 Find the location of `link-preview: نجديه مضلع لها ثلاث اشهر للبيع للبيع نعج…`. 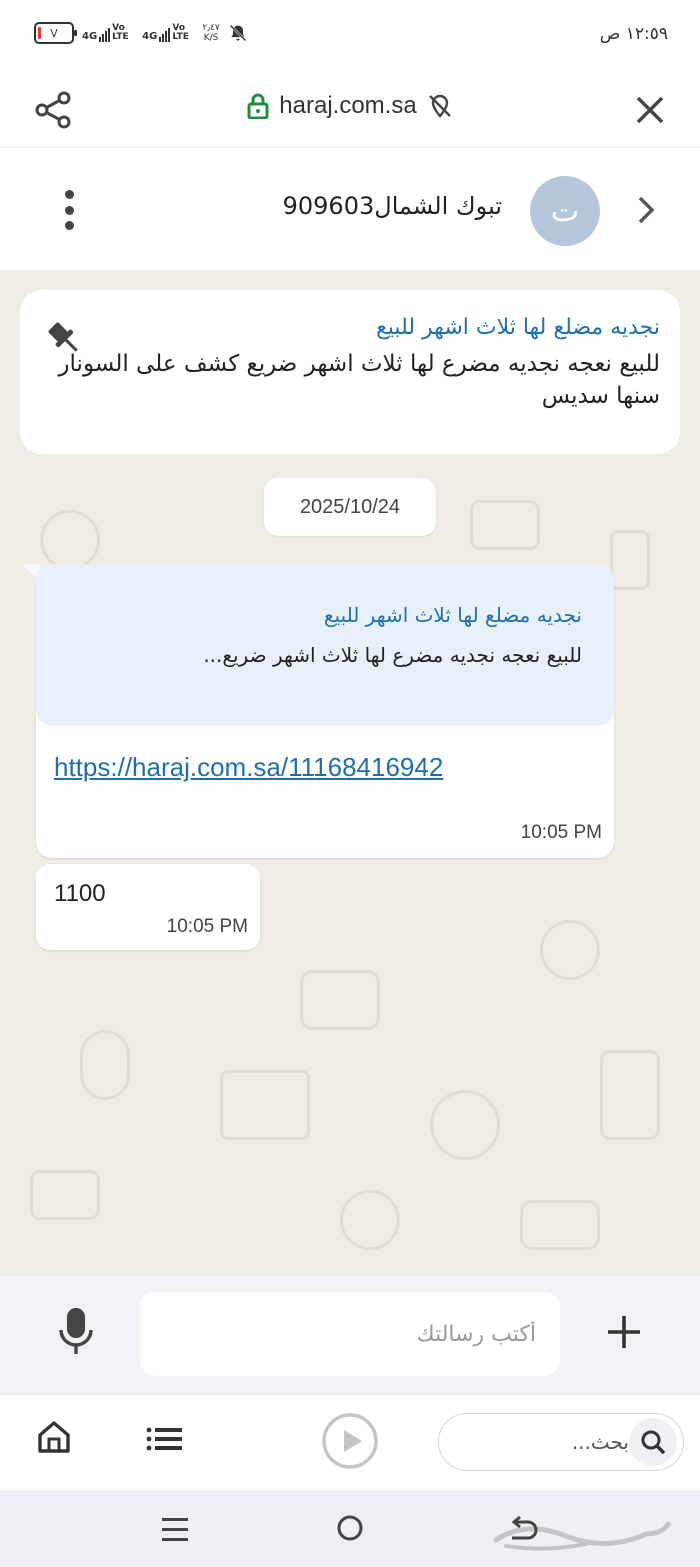

link-preview: نجديه مضلع لها ثلاث اشهر للبيع للبيع نعج… is located at coordinates (325, 645).